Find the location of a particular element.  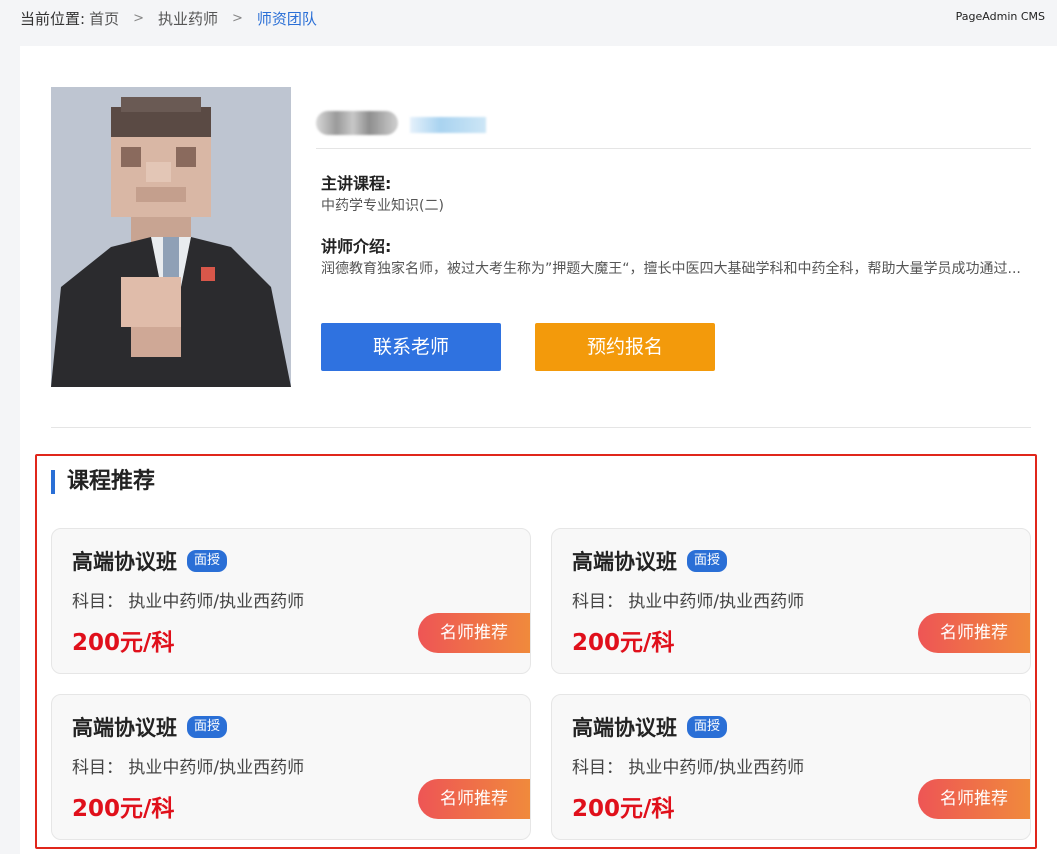

breadcrumb-current: 师资团队 is located at coordinates (287, 18).